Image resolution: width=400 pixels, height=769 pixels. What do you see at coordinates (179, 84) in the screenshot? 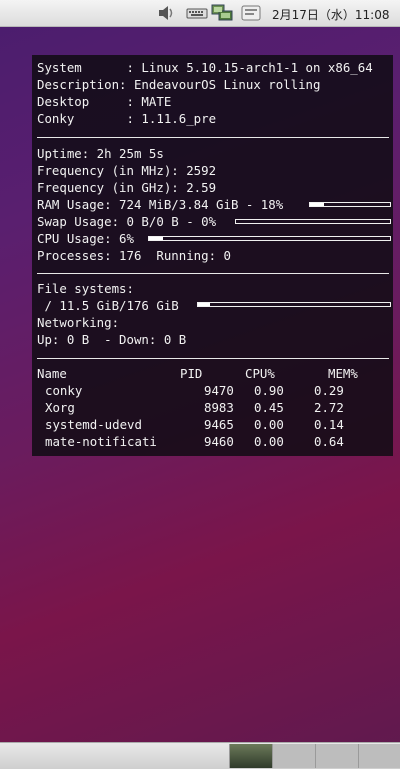
I see `description-line: Description: EndeavourOS Linux rolling` at bounding box center [179, 84].